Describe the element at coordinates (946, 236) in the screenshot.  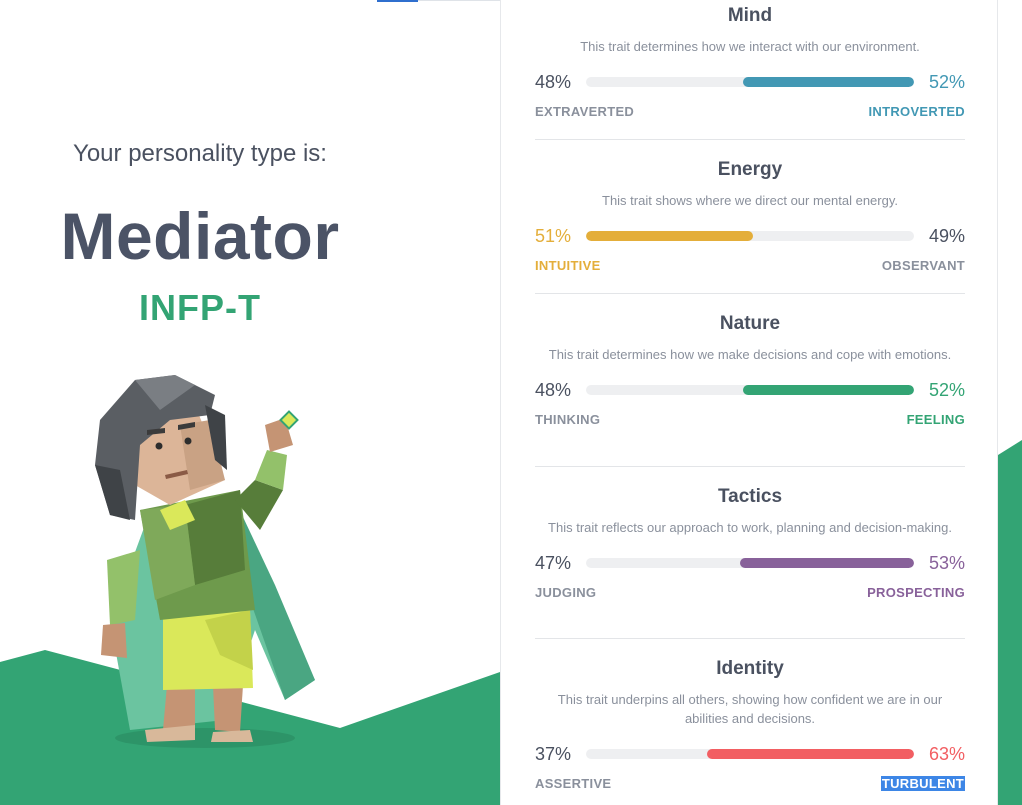
I see `right-percent: 49%` at that location.